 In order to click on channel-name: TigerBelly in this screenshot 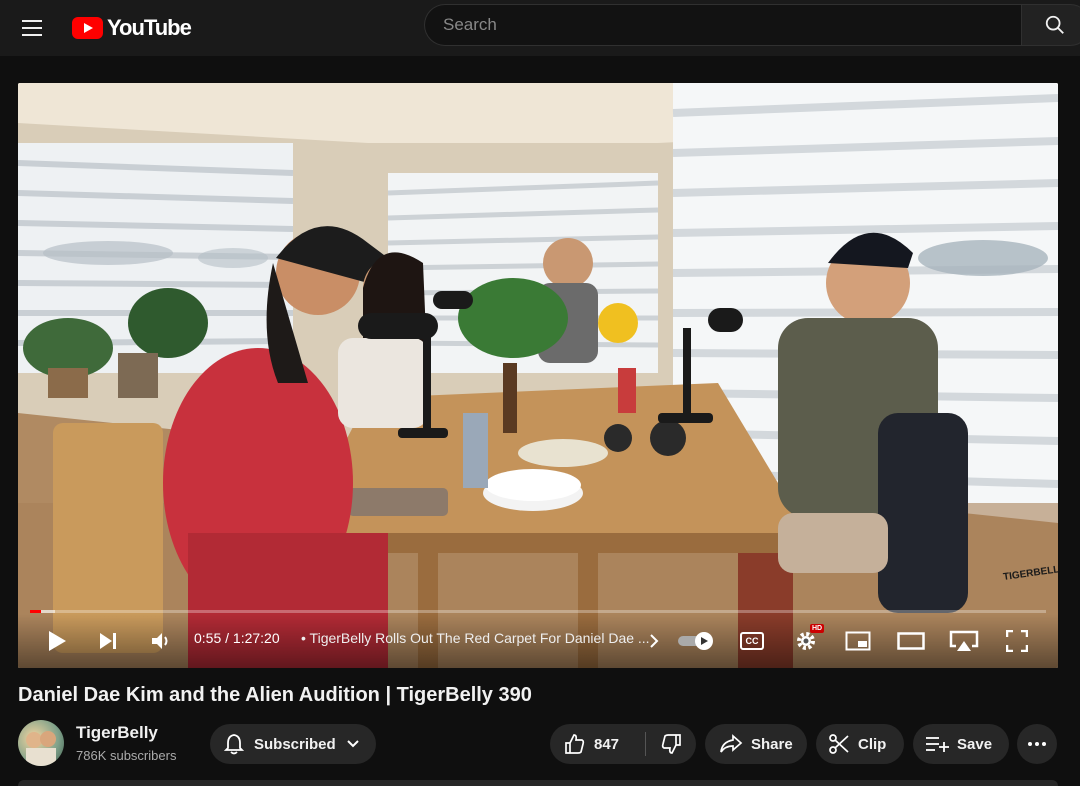, I will do `click(117, 733)`.